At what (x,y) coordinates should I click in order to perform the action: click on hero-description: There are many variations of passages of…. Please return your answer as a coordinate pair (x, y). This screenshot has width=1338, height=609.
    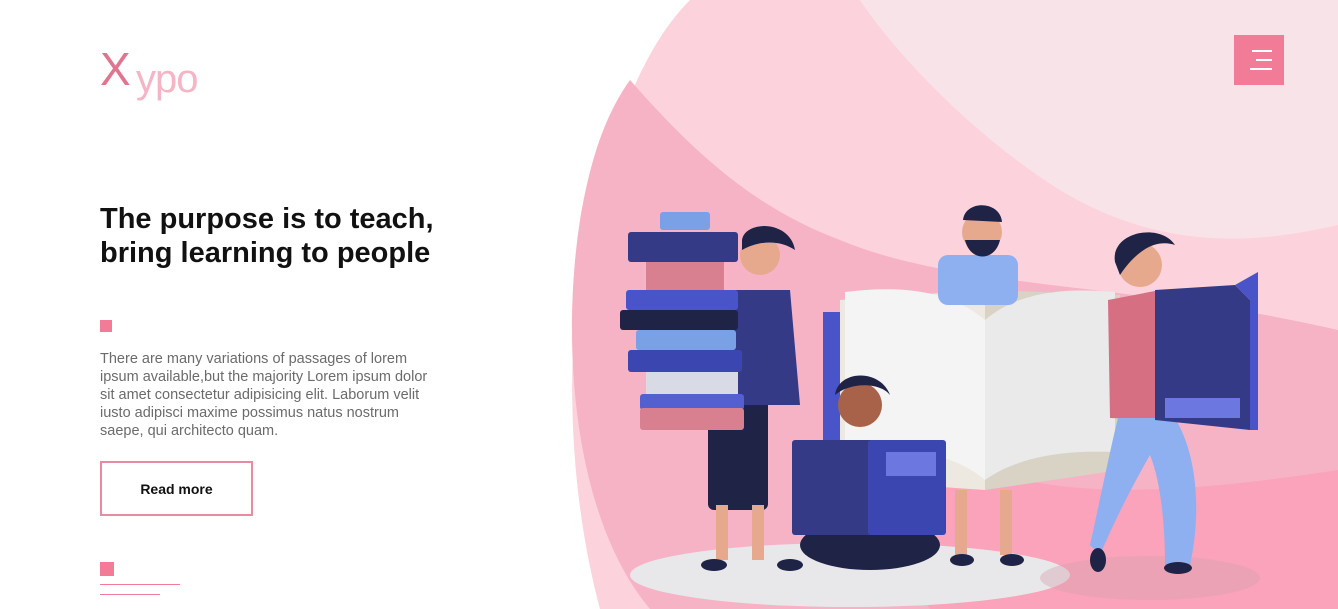
    Looking at the image, I should click on (264, 395).